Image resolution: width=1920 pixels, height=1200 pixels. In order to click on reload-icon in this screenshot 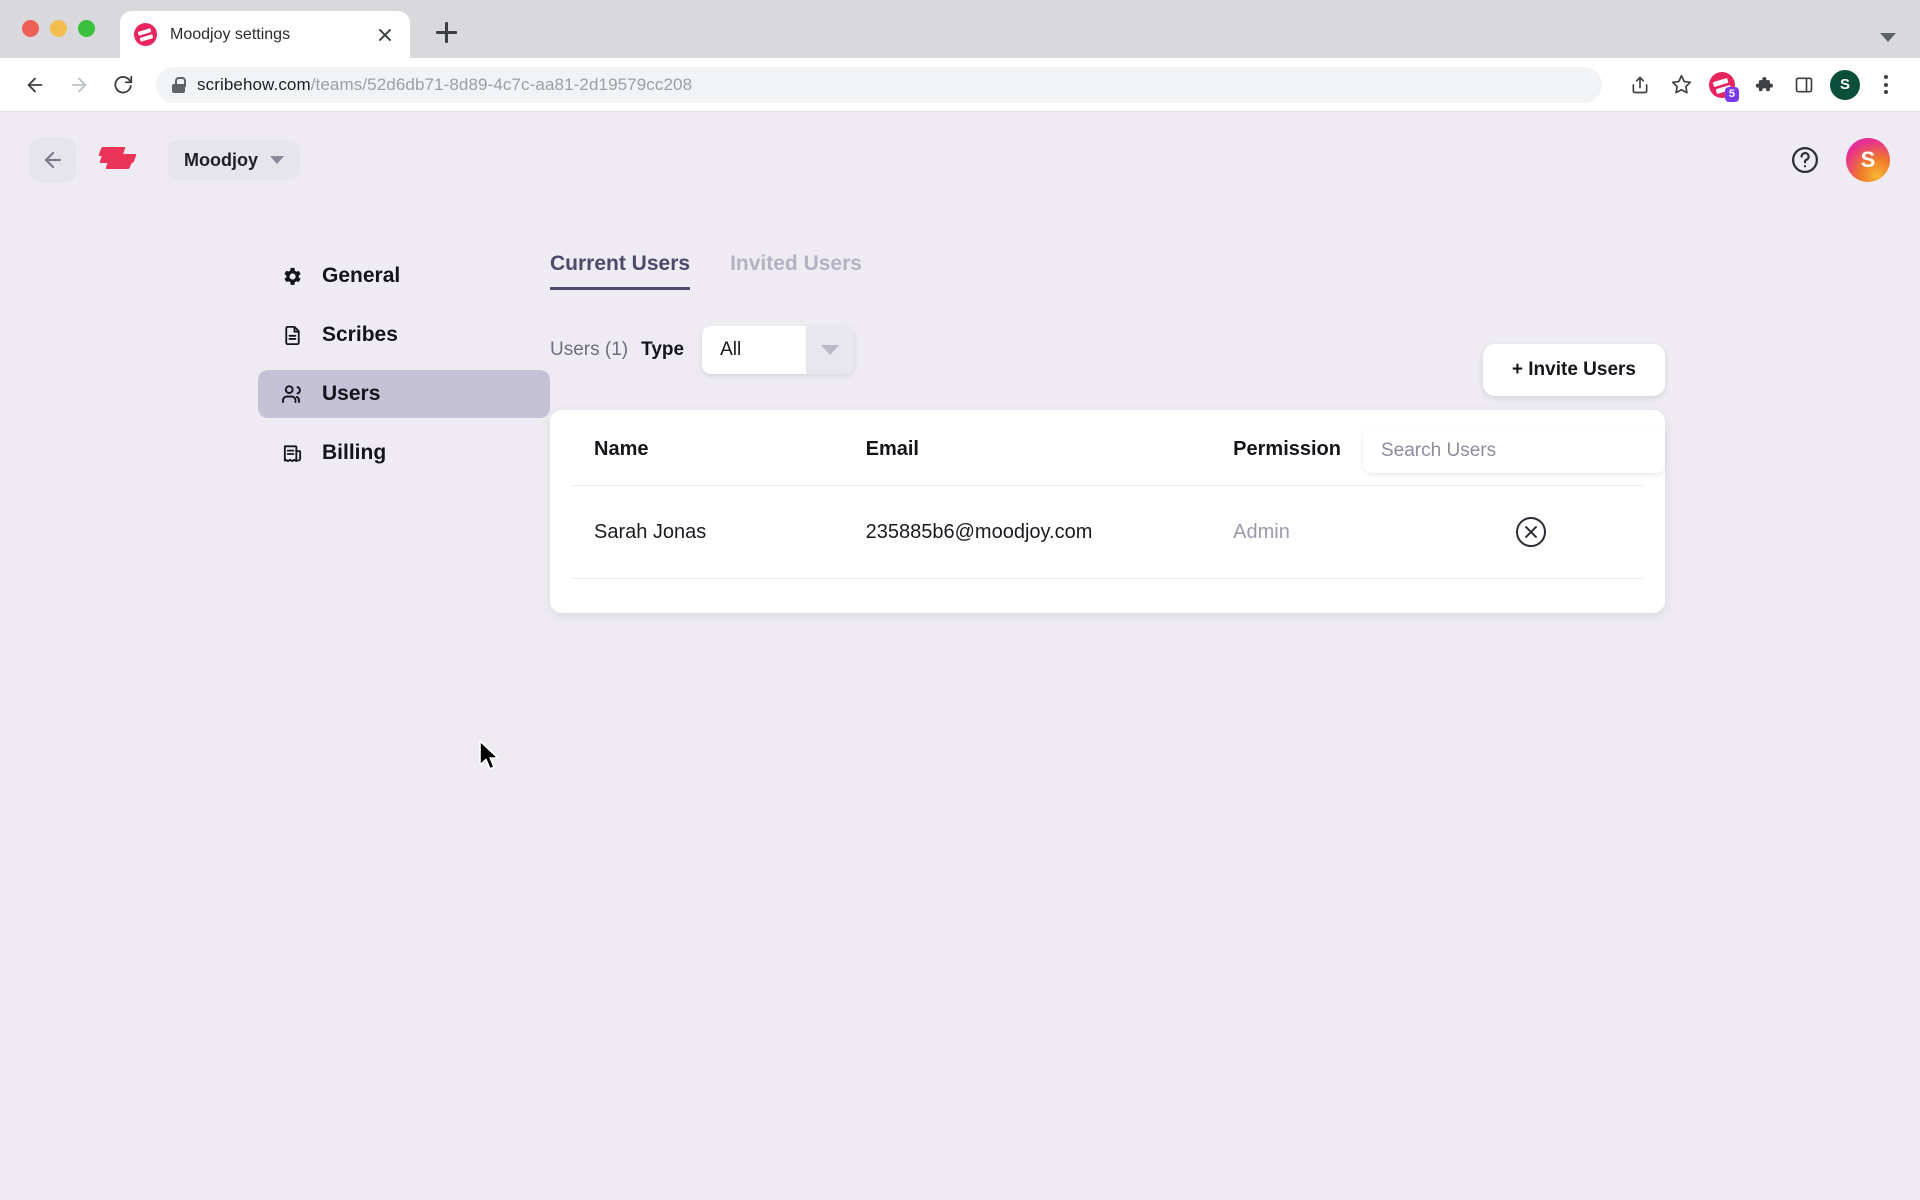, I will do `click(123, 85)`.